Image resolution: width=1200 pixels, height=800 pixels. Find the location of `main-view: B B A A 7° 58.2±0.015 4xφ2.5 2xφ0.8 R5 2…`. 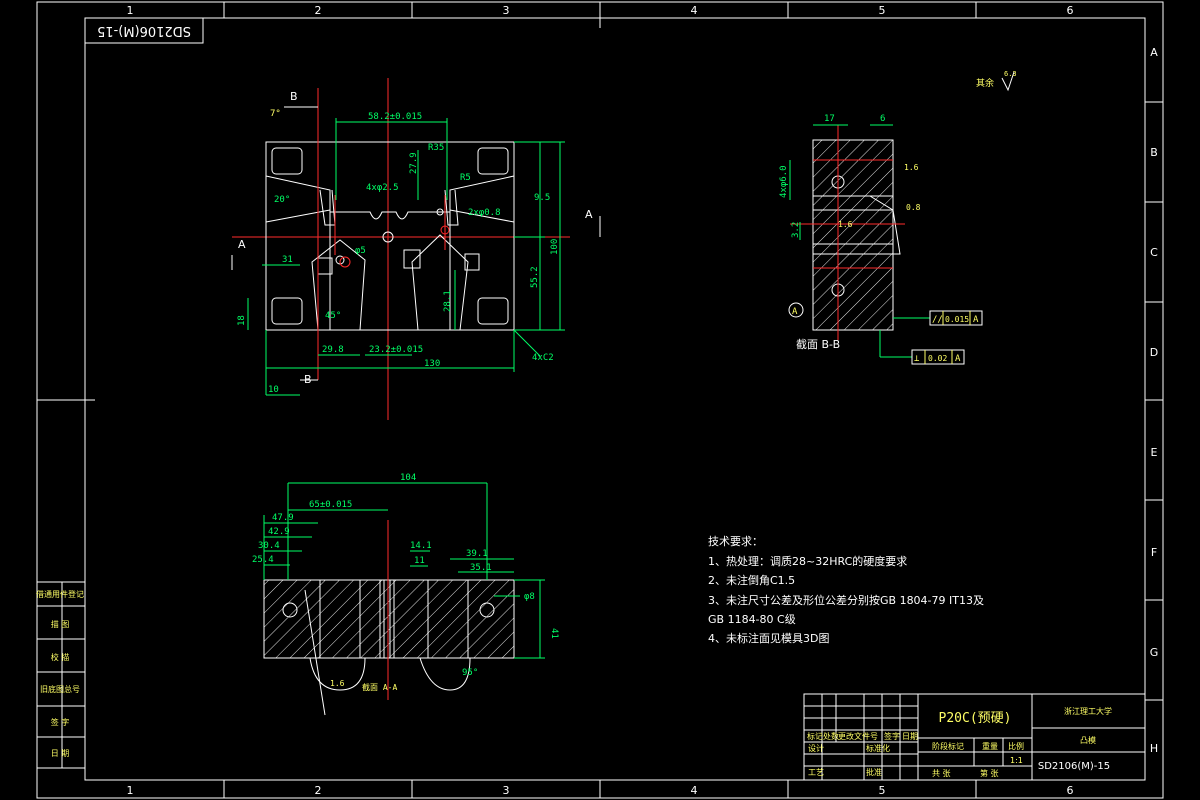

main-view: B B A A 7° 58.2±0.015 4xφ2.5 2xφ0.8 R5 2… is located at coordinates (416, 249).